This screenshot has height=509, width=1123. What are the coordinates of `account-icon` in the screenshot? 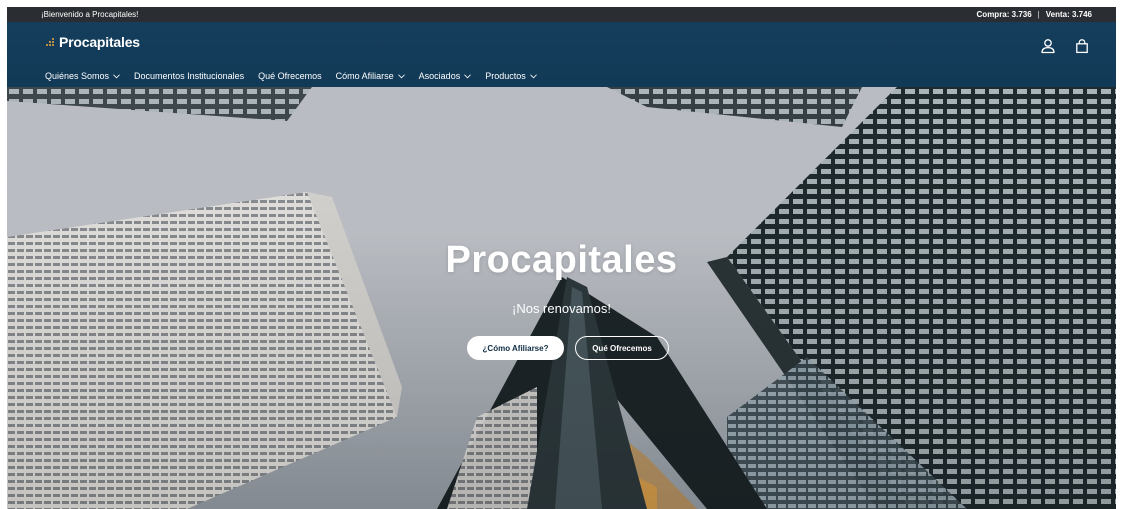 It's located at (1048, 46).